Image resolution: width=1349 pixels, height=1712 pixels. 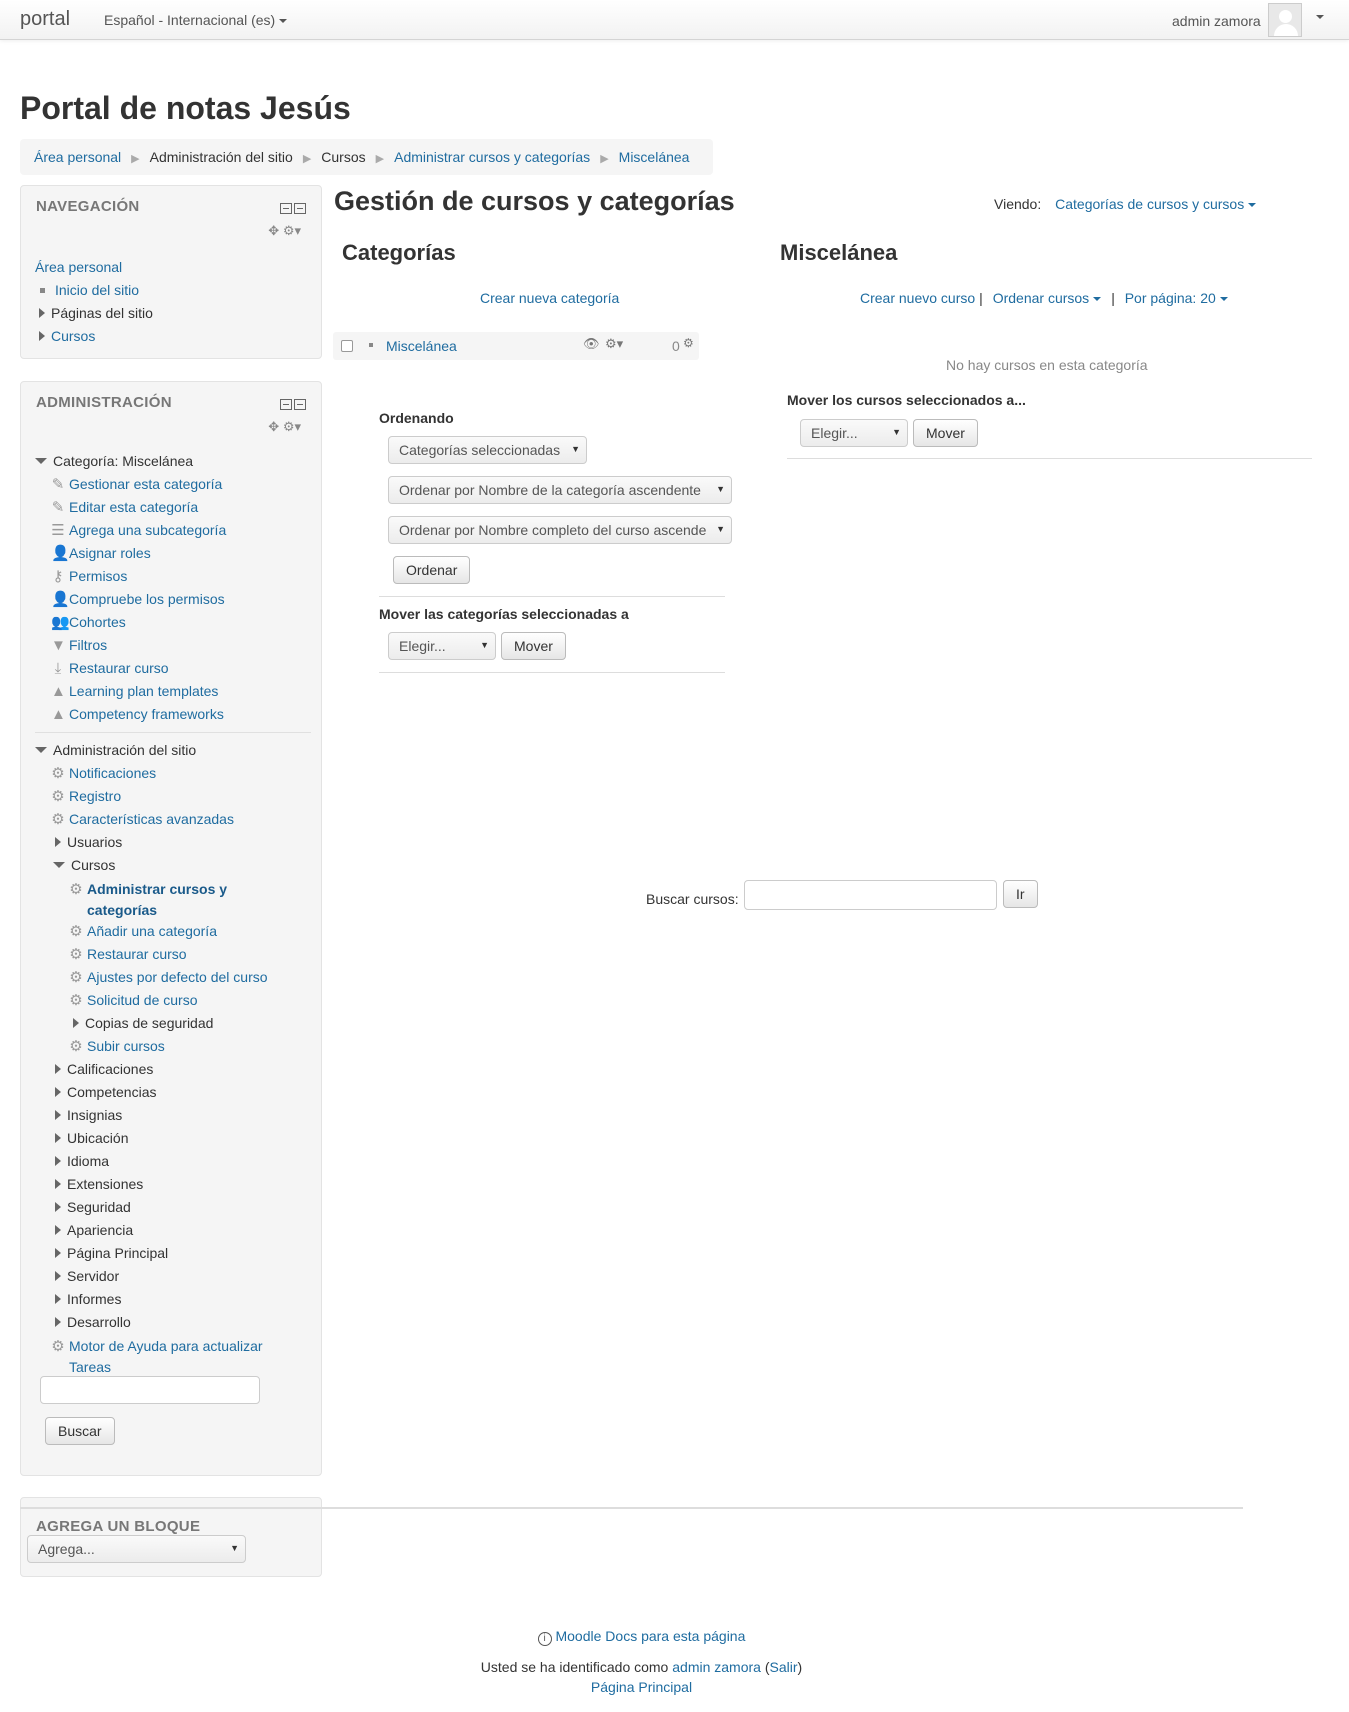 What do you see at coordinates (99, 1322) in the screenshot?
I see `admin-desarrollo: Desarrollo` at bounding box center [99, 1322].